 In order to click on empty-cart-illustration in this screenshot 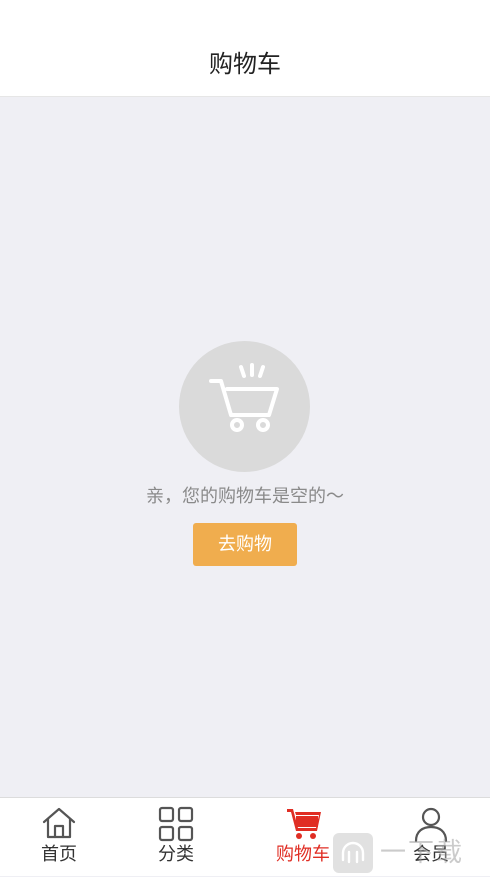, I will do `click(244, 406)`.